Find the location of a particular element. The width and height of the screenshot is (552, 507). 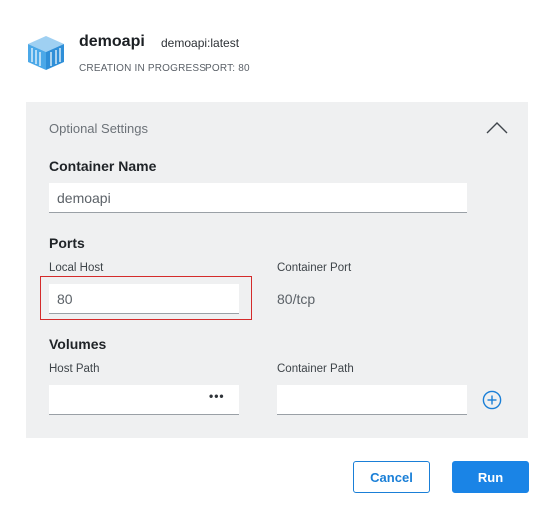

container-port-value: 80/tcp is located at coordinates (296, 299).